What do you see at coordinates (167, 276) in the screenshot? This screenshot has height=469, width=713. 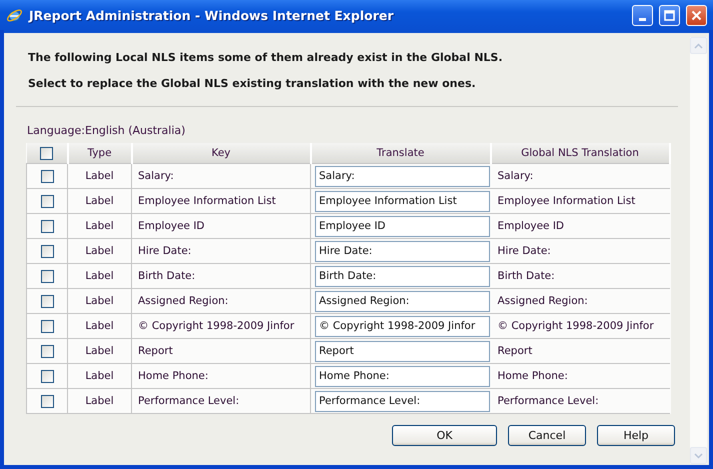 I see `key-text: Birth Date:` at bounding box center [167, 276].